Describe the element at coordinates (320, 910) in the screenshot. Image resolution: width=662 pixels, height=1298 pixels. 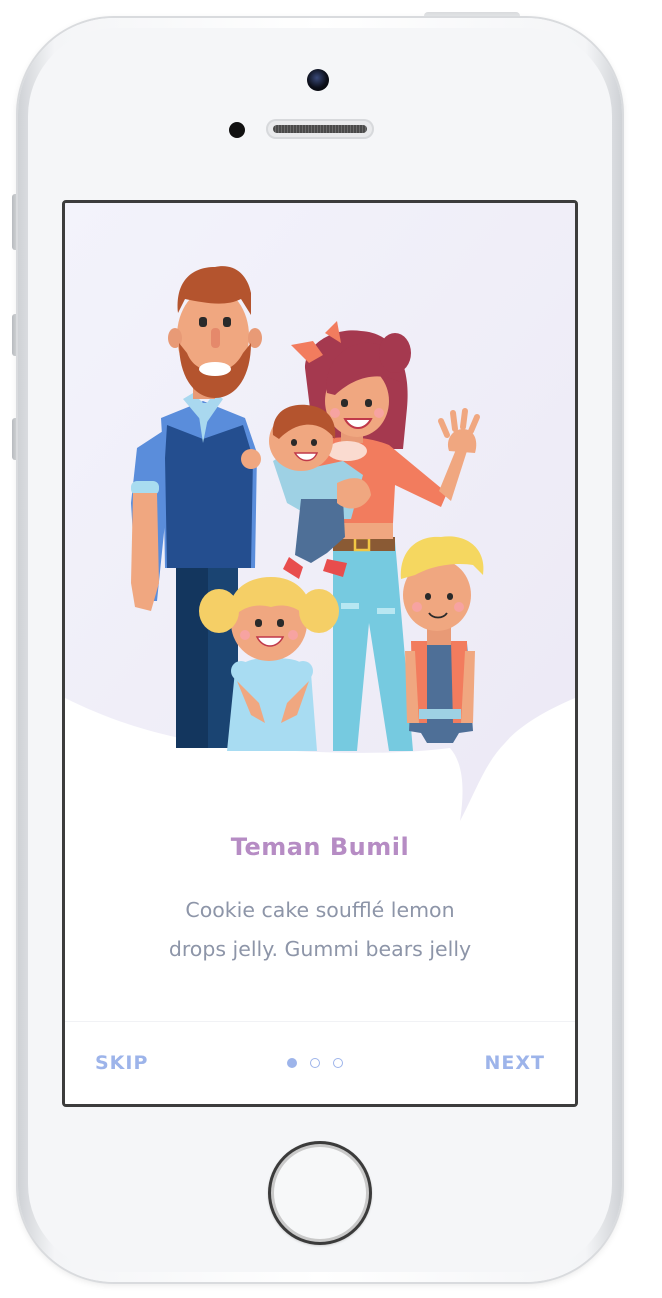
I see `description-line: Cookie cake soufflé lemon` at that location.